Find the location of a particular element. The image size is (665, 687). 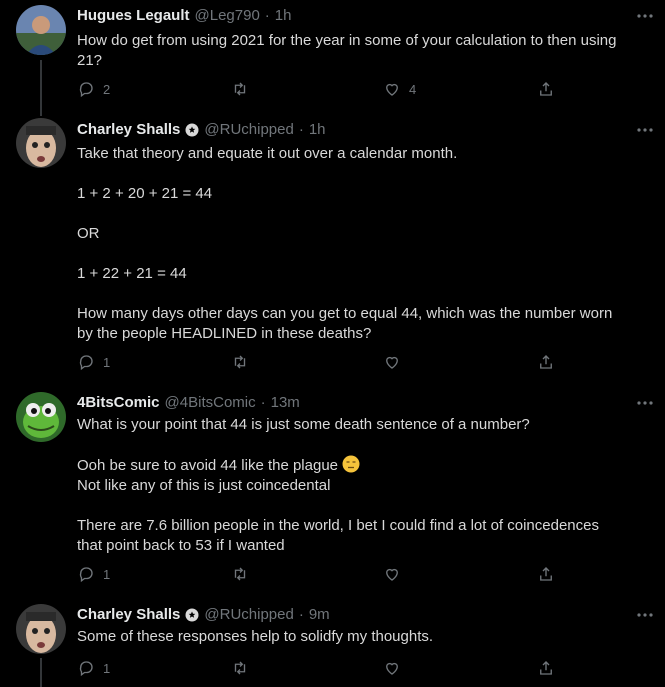

timestamp: 13m is located at coordinates (285, 402).